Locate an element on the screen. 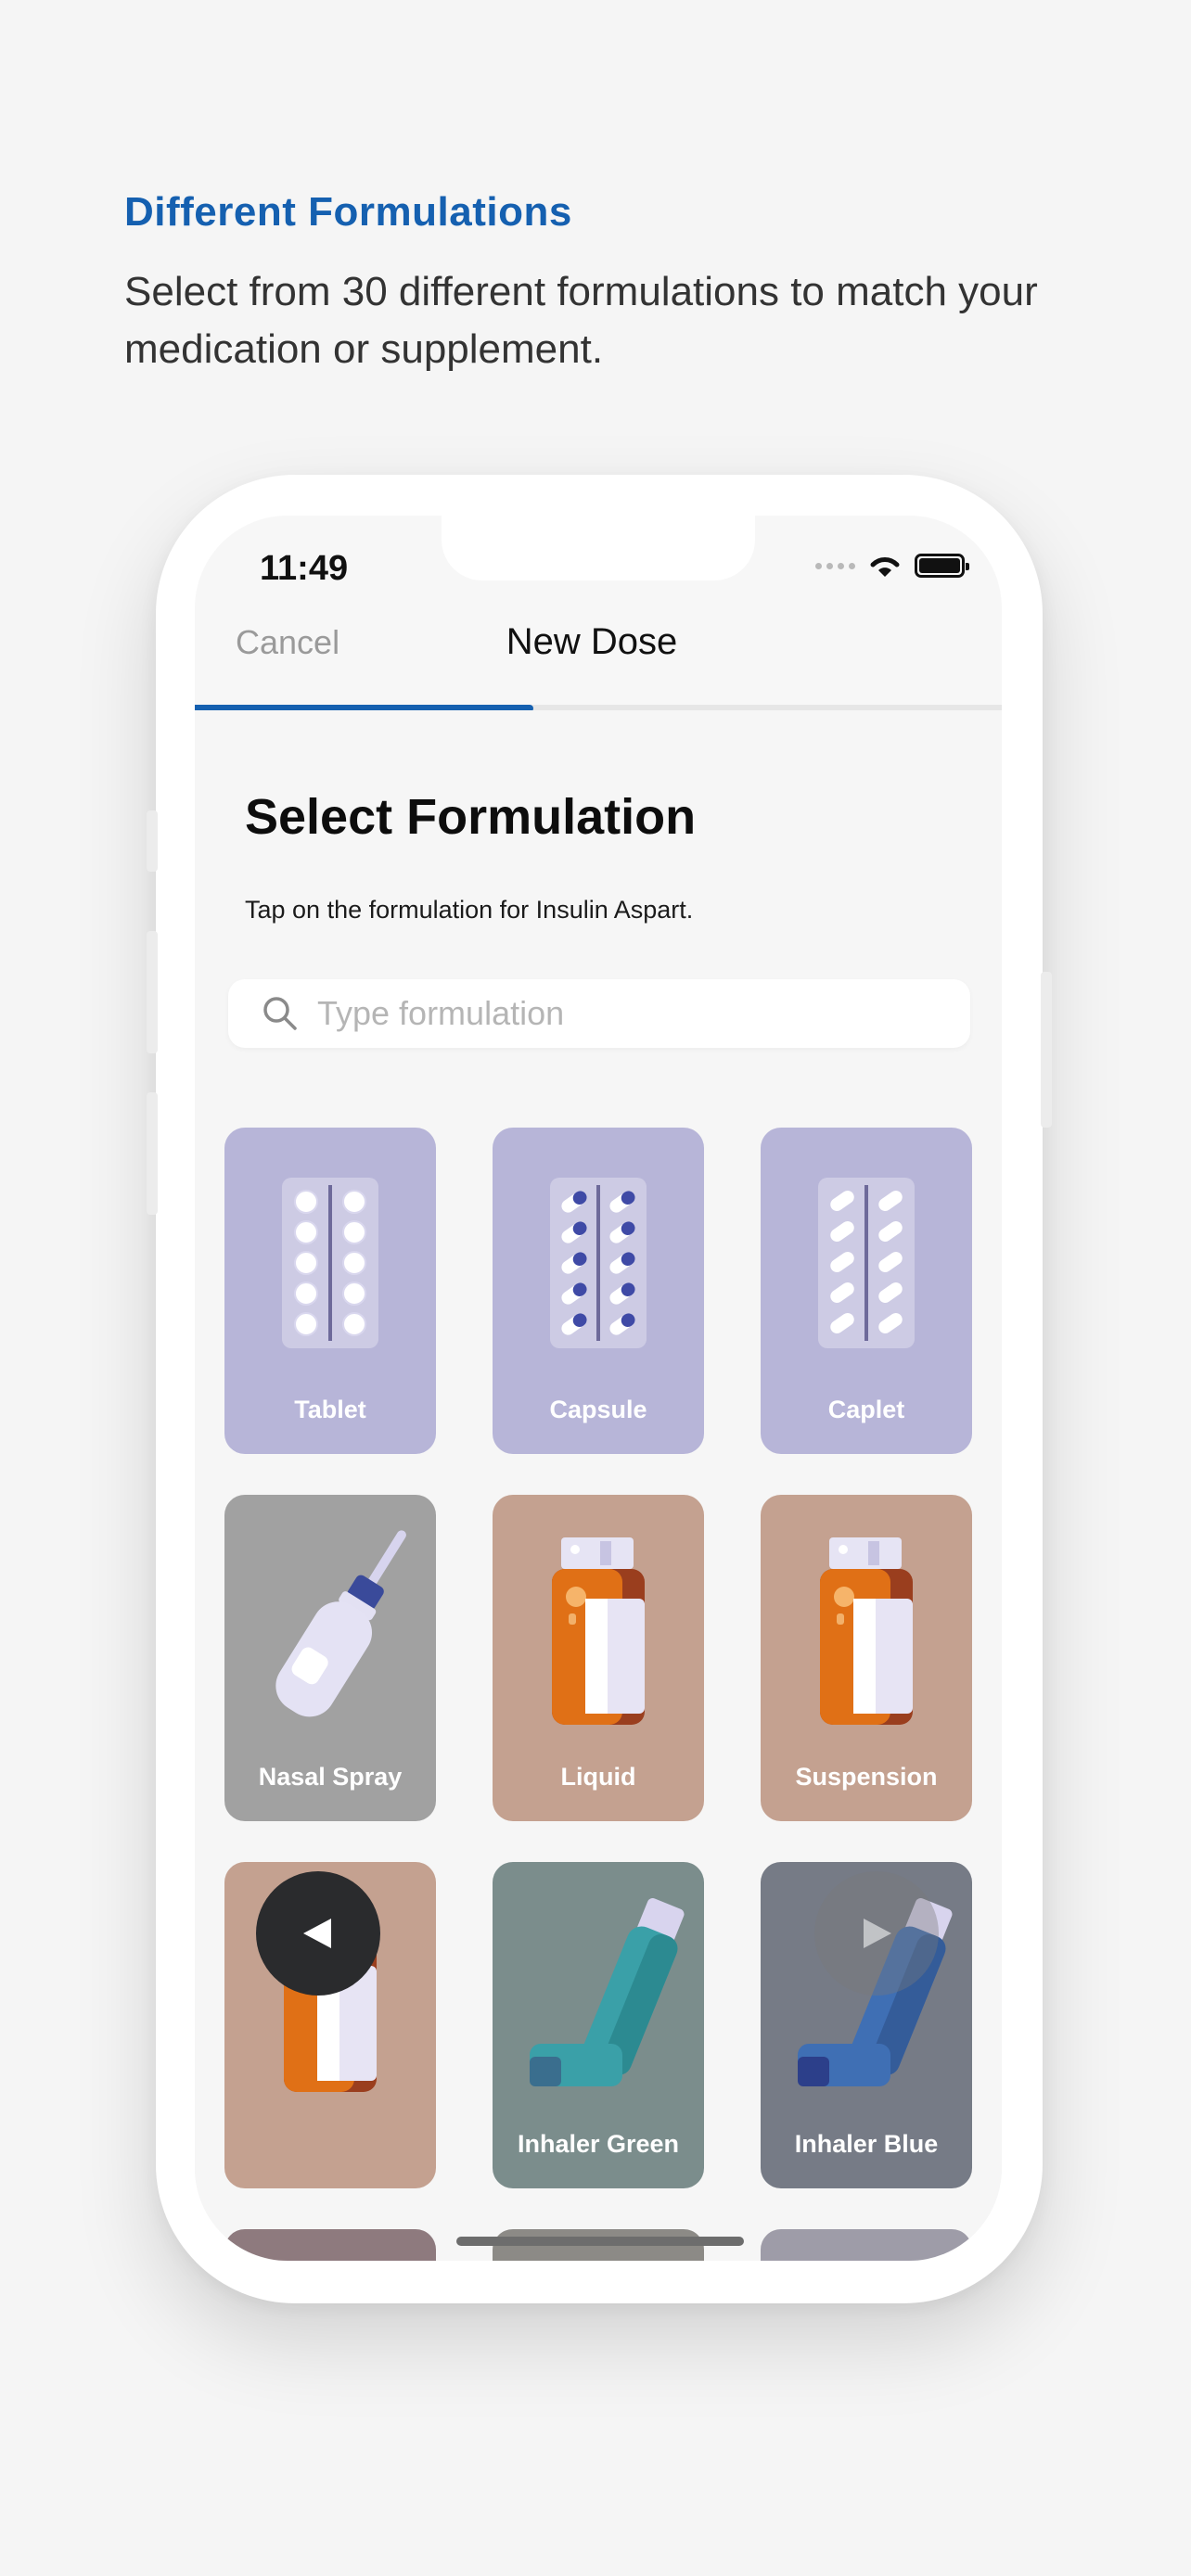 This screenshot has width=1191, height=2576. page-heading: Select Formulation is located at coordinates (471, 817).